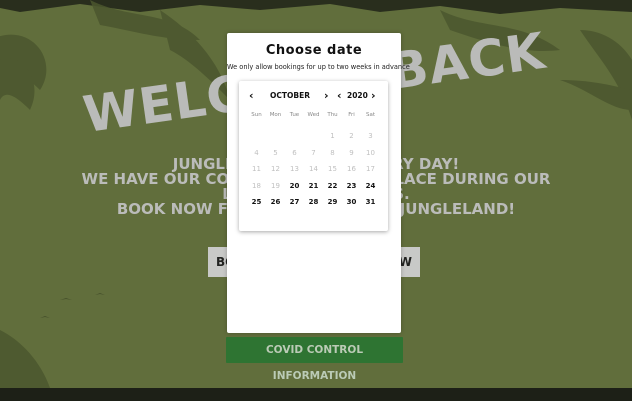  I want to click on calendar-day: 22, so click(332, 186).